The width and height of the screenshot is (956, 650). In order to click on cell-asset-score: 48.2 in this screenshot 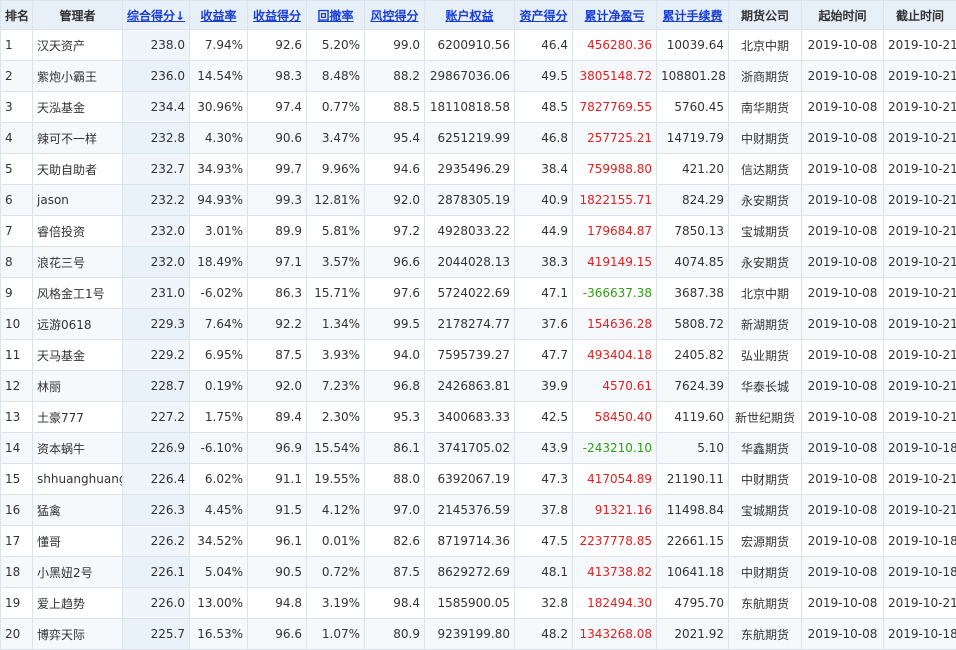, I will do `click(544, 634)`.